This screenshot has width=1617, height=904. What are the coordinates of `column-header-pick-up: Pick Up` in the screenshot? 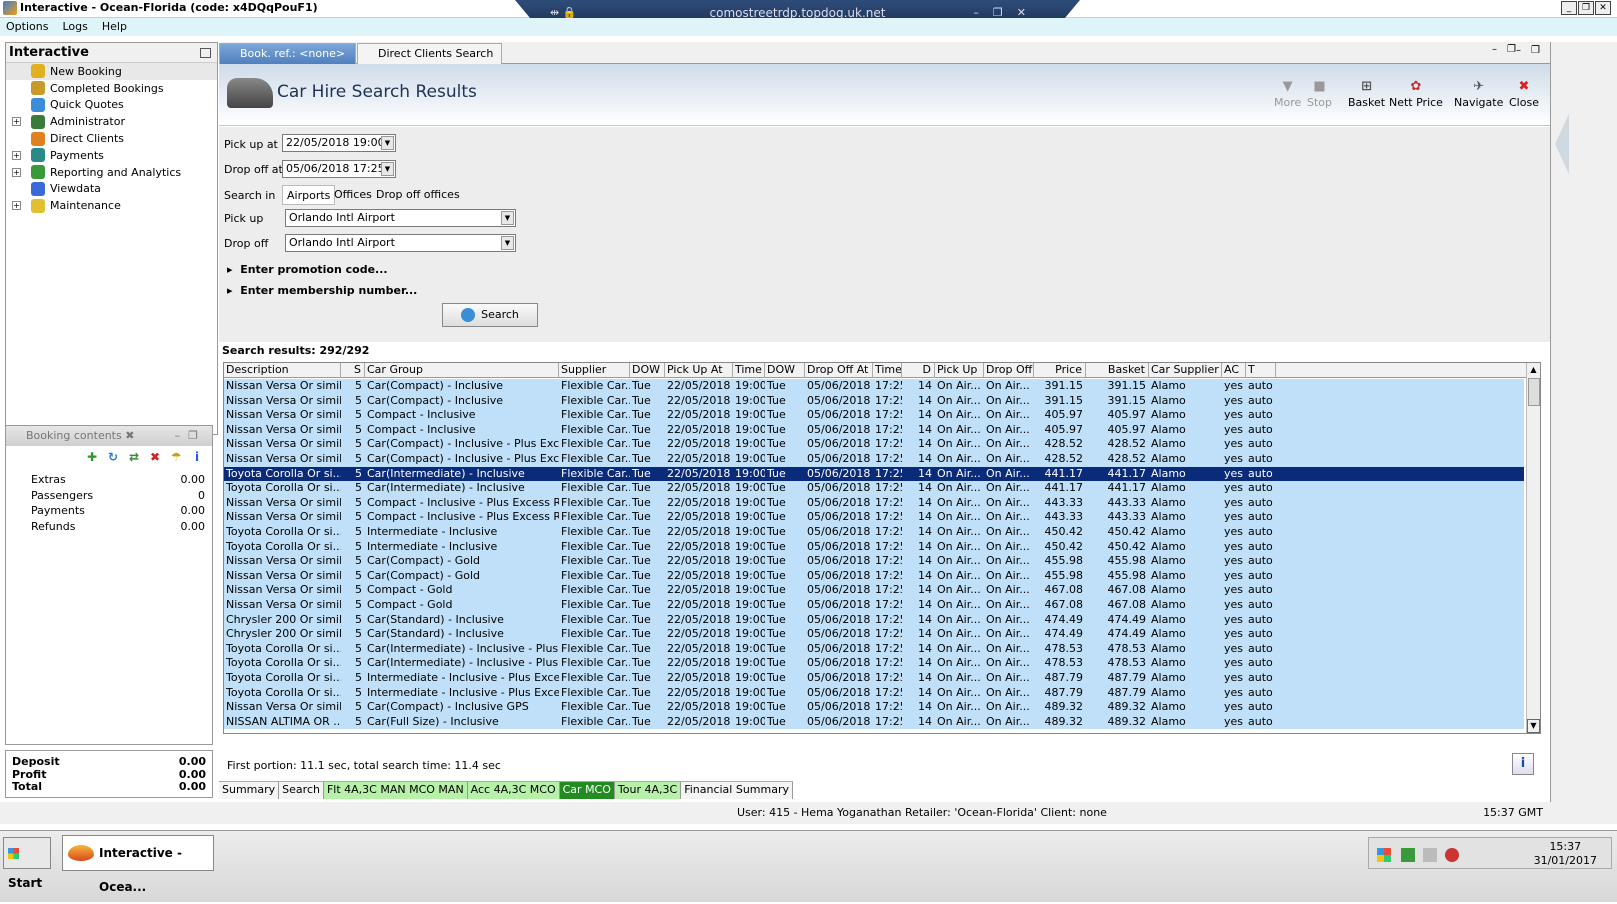 It's located at (959, 370).